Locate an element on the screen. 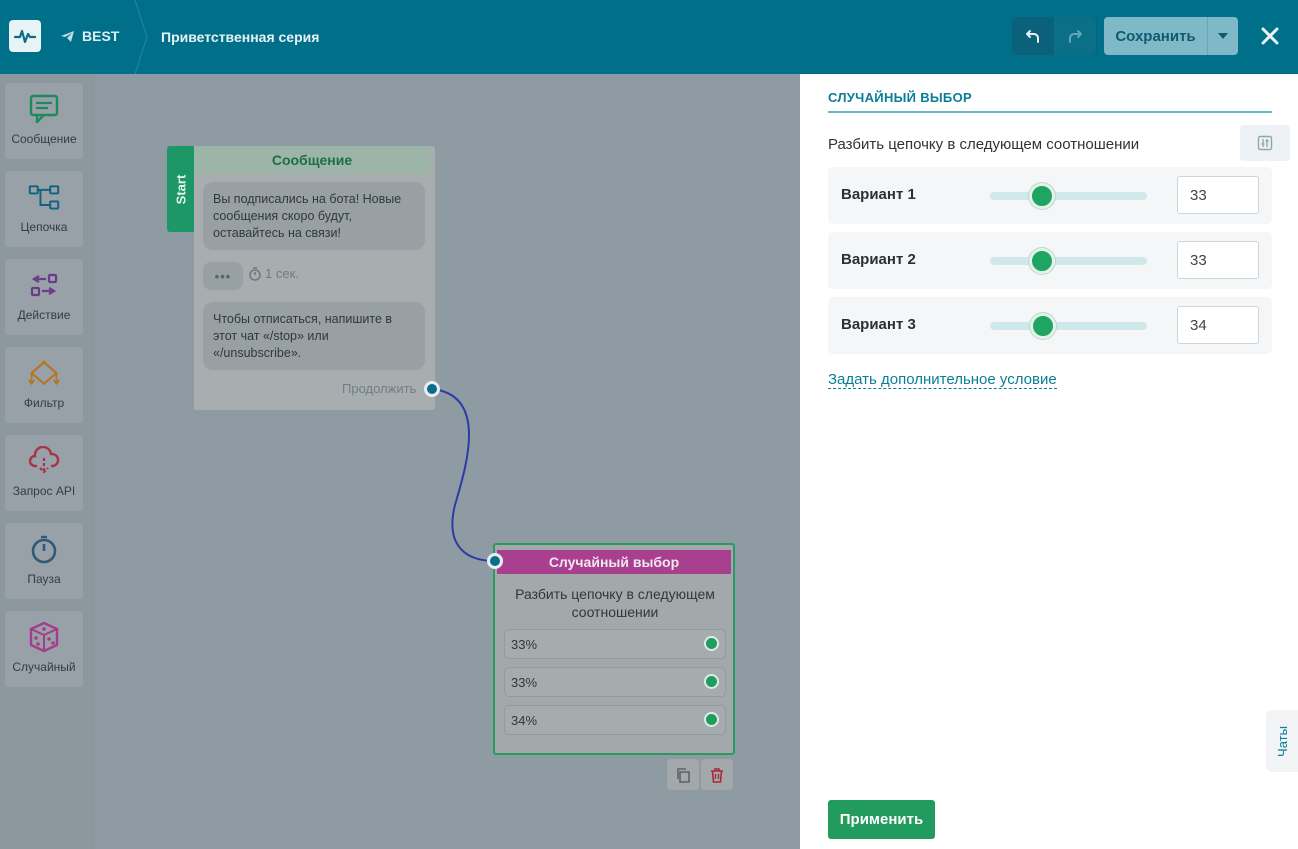 This screenshot has width=1298, height=849. delay-indicator: 1 сек. is located at coordinates (274, 273).